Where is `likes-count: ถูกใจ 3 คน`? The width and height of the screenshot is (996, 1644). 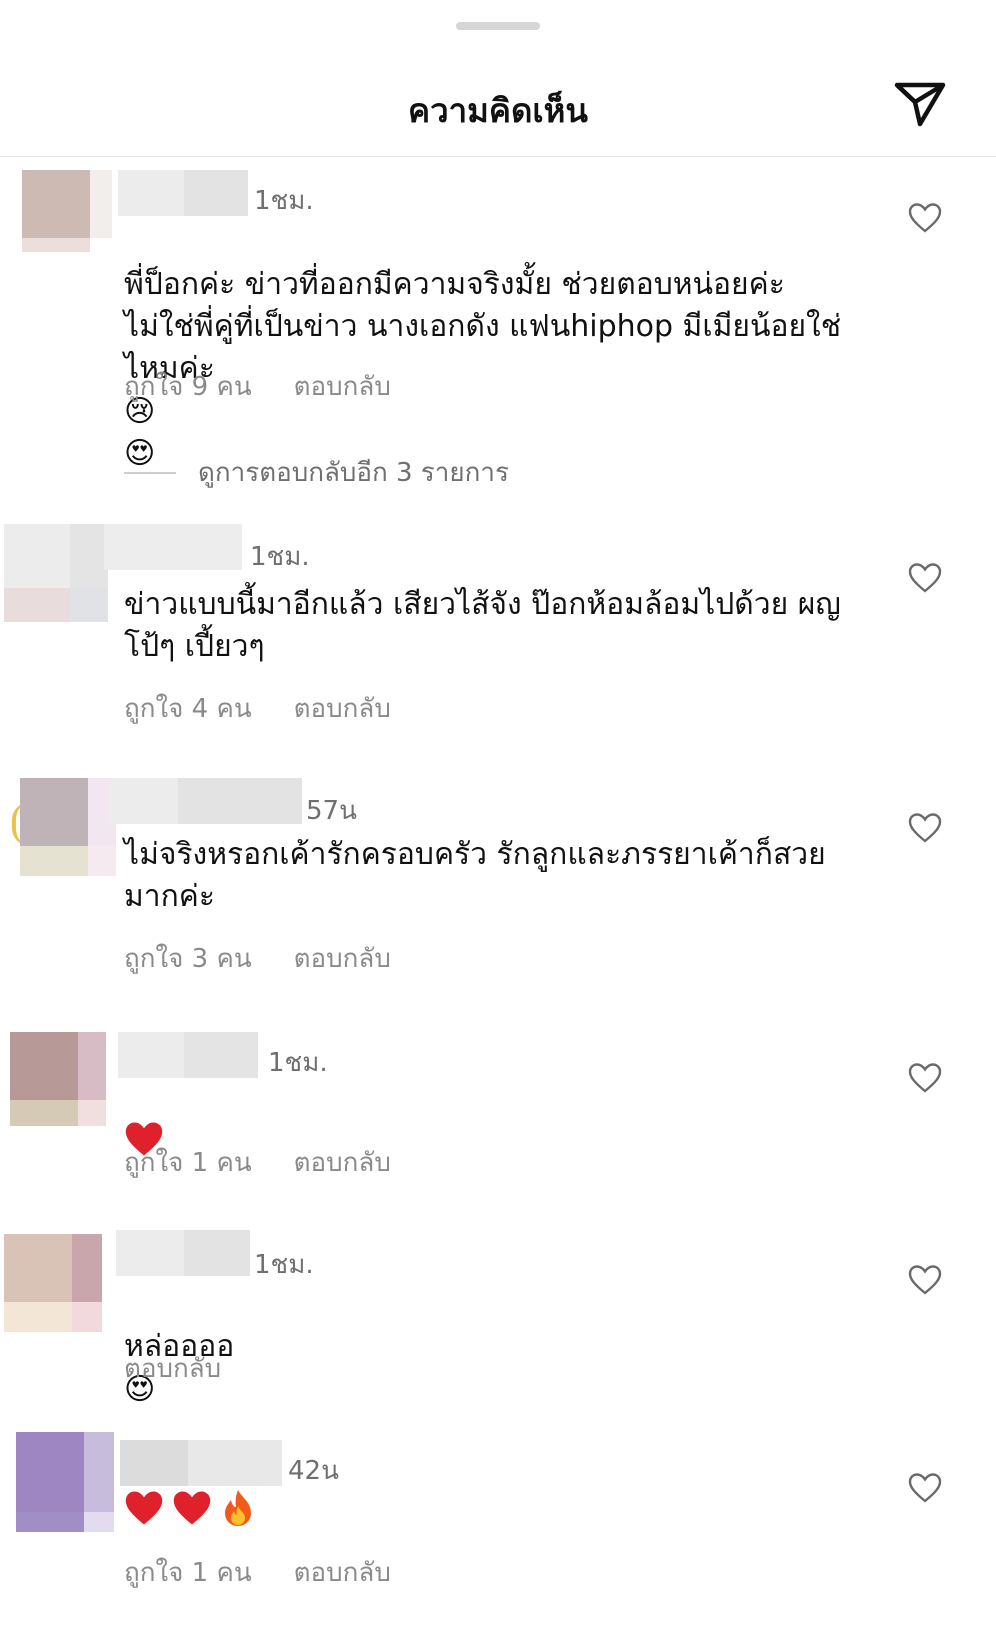 likes-count: ถูกใจ 3 คน is located at coordinates (188, 958).